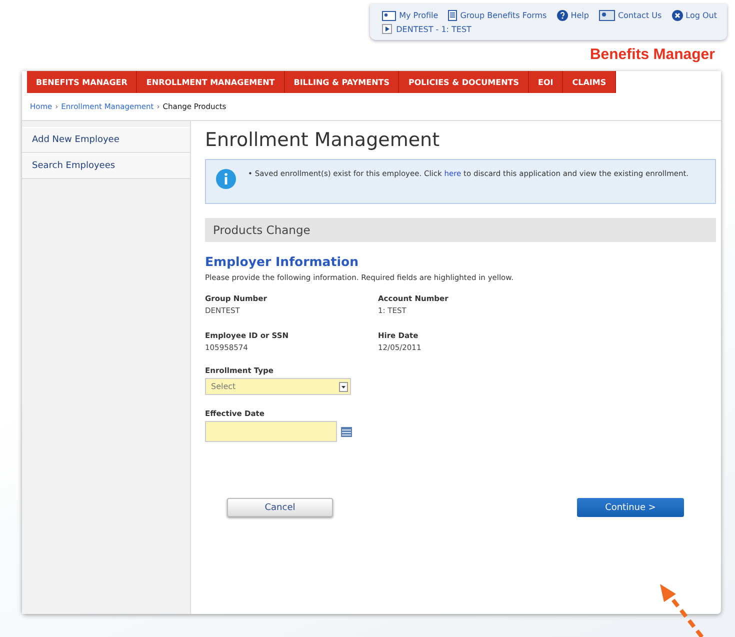  Describe the element at coordinates (106, 140) in the screenshot. I see `sidebar-item: Add New Employee` at that location.